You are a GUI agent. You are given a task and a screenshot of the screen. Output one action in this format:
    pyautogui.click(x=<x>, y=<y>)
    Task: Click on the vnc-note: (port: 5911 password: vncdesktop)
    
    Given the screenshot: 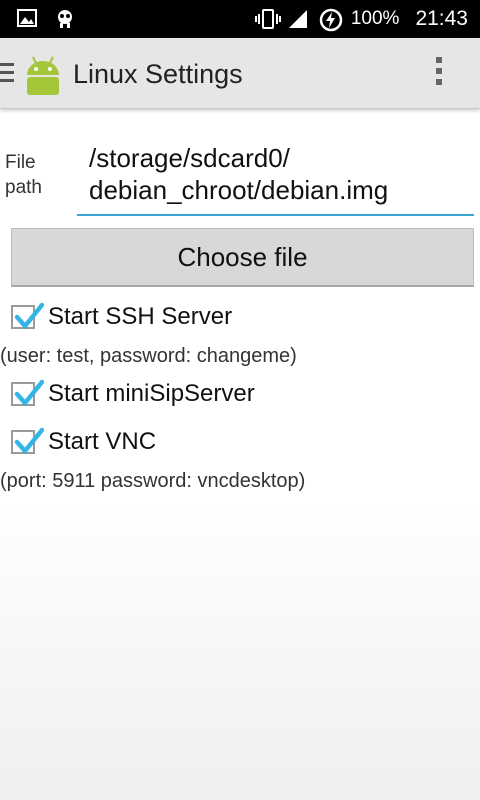 What is the action you would take?
    pyautogui.click(x=153, y=481)
    